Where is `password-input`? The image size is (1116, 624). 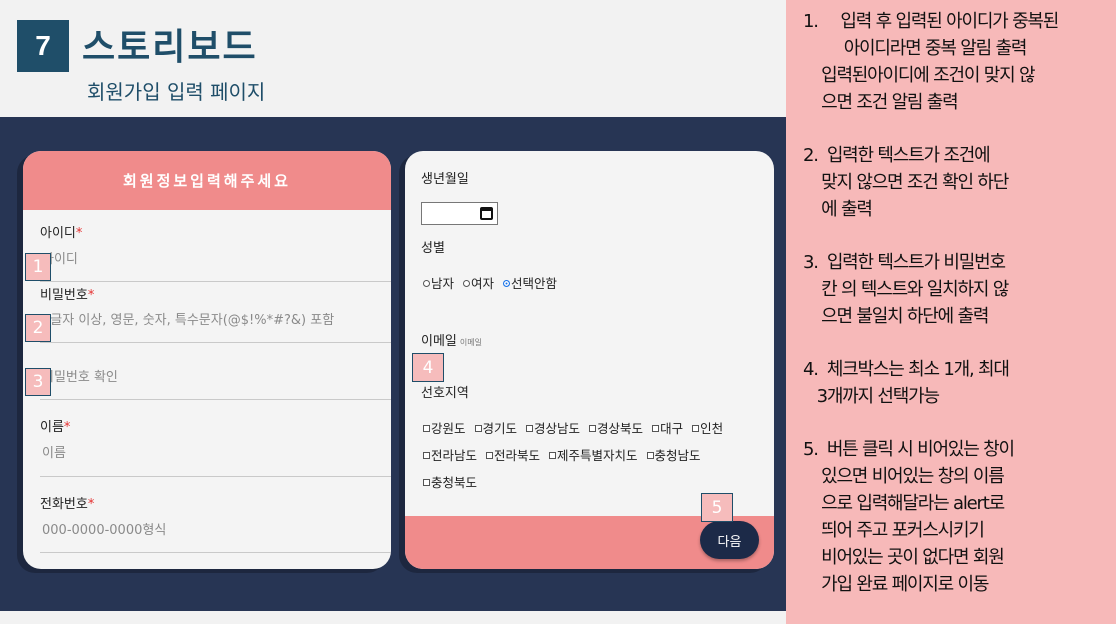
password-input is located at coordinates (215, 320).